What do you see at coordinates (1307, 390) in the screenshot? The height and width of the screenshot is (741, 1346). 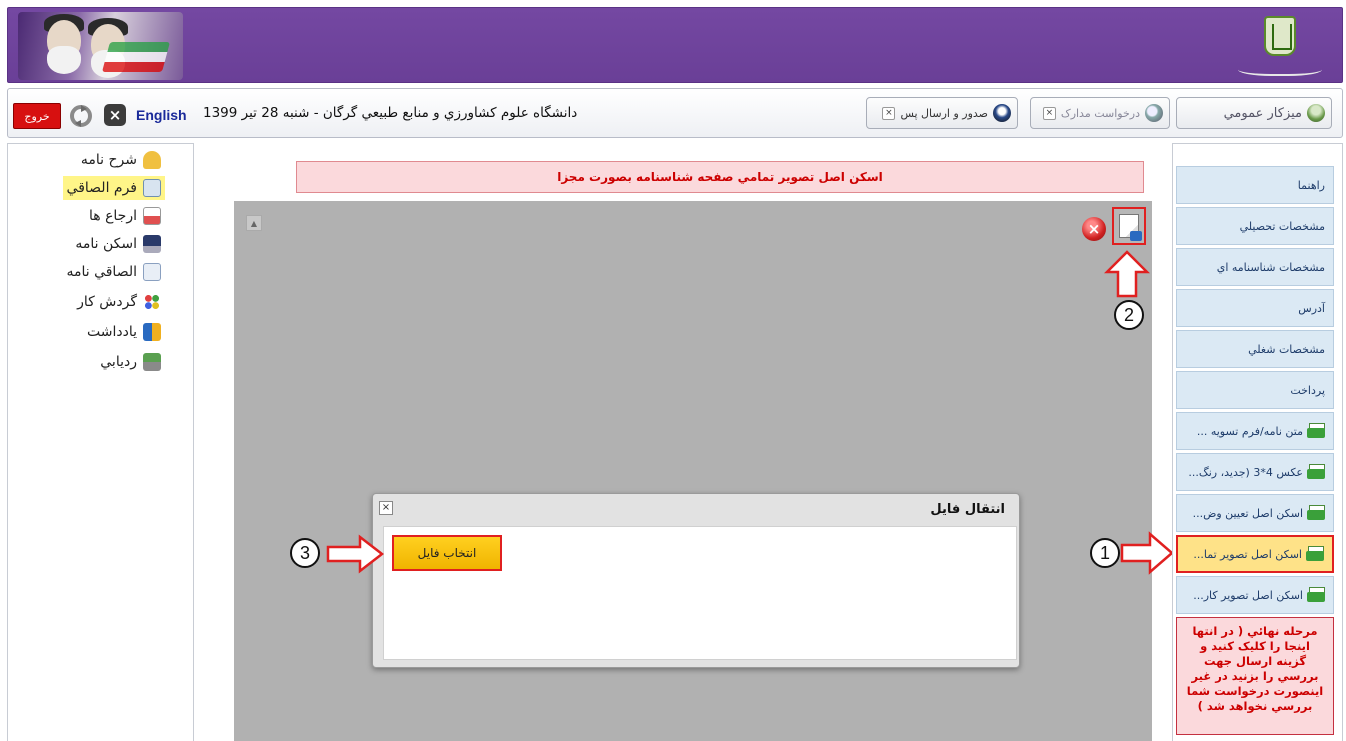 I see `sidebar-item-label: پرداخت` at bounding box center [1307, 390].